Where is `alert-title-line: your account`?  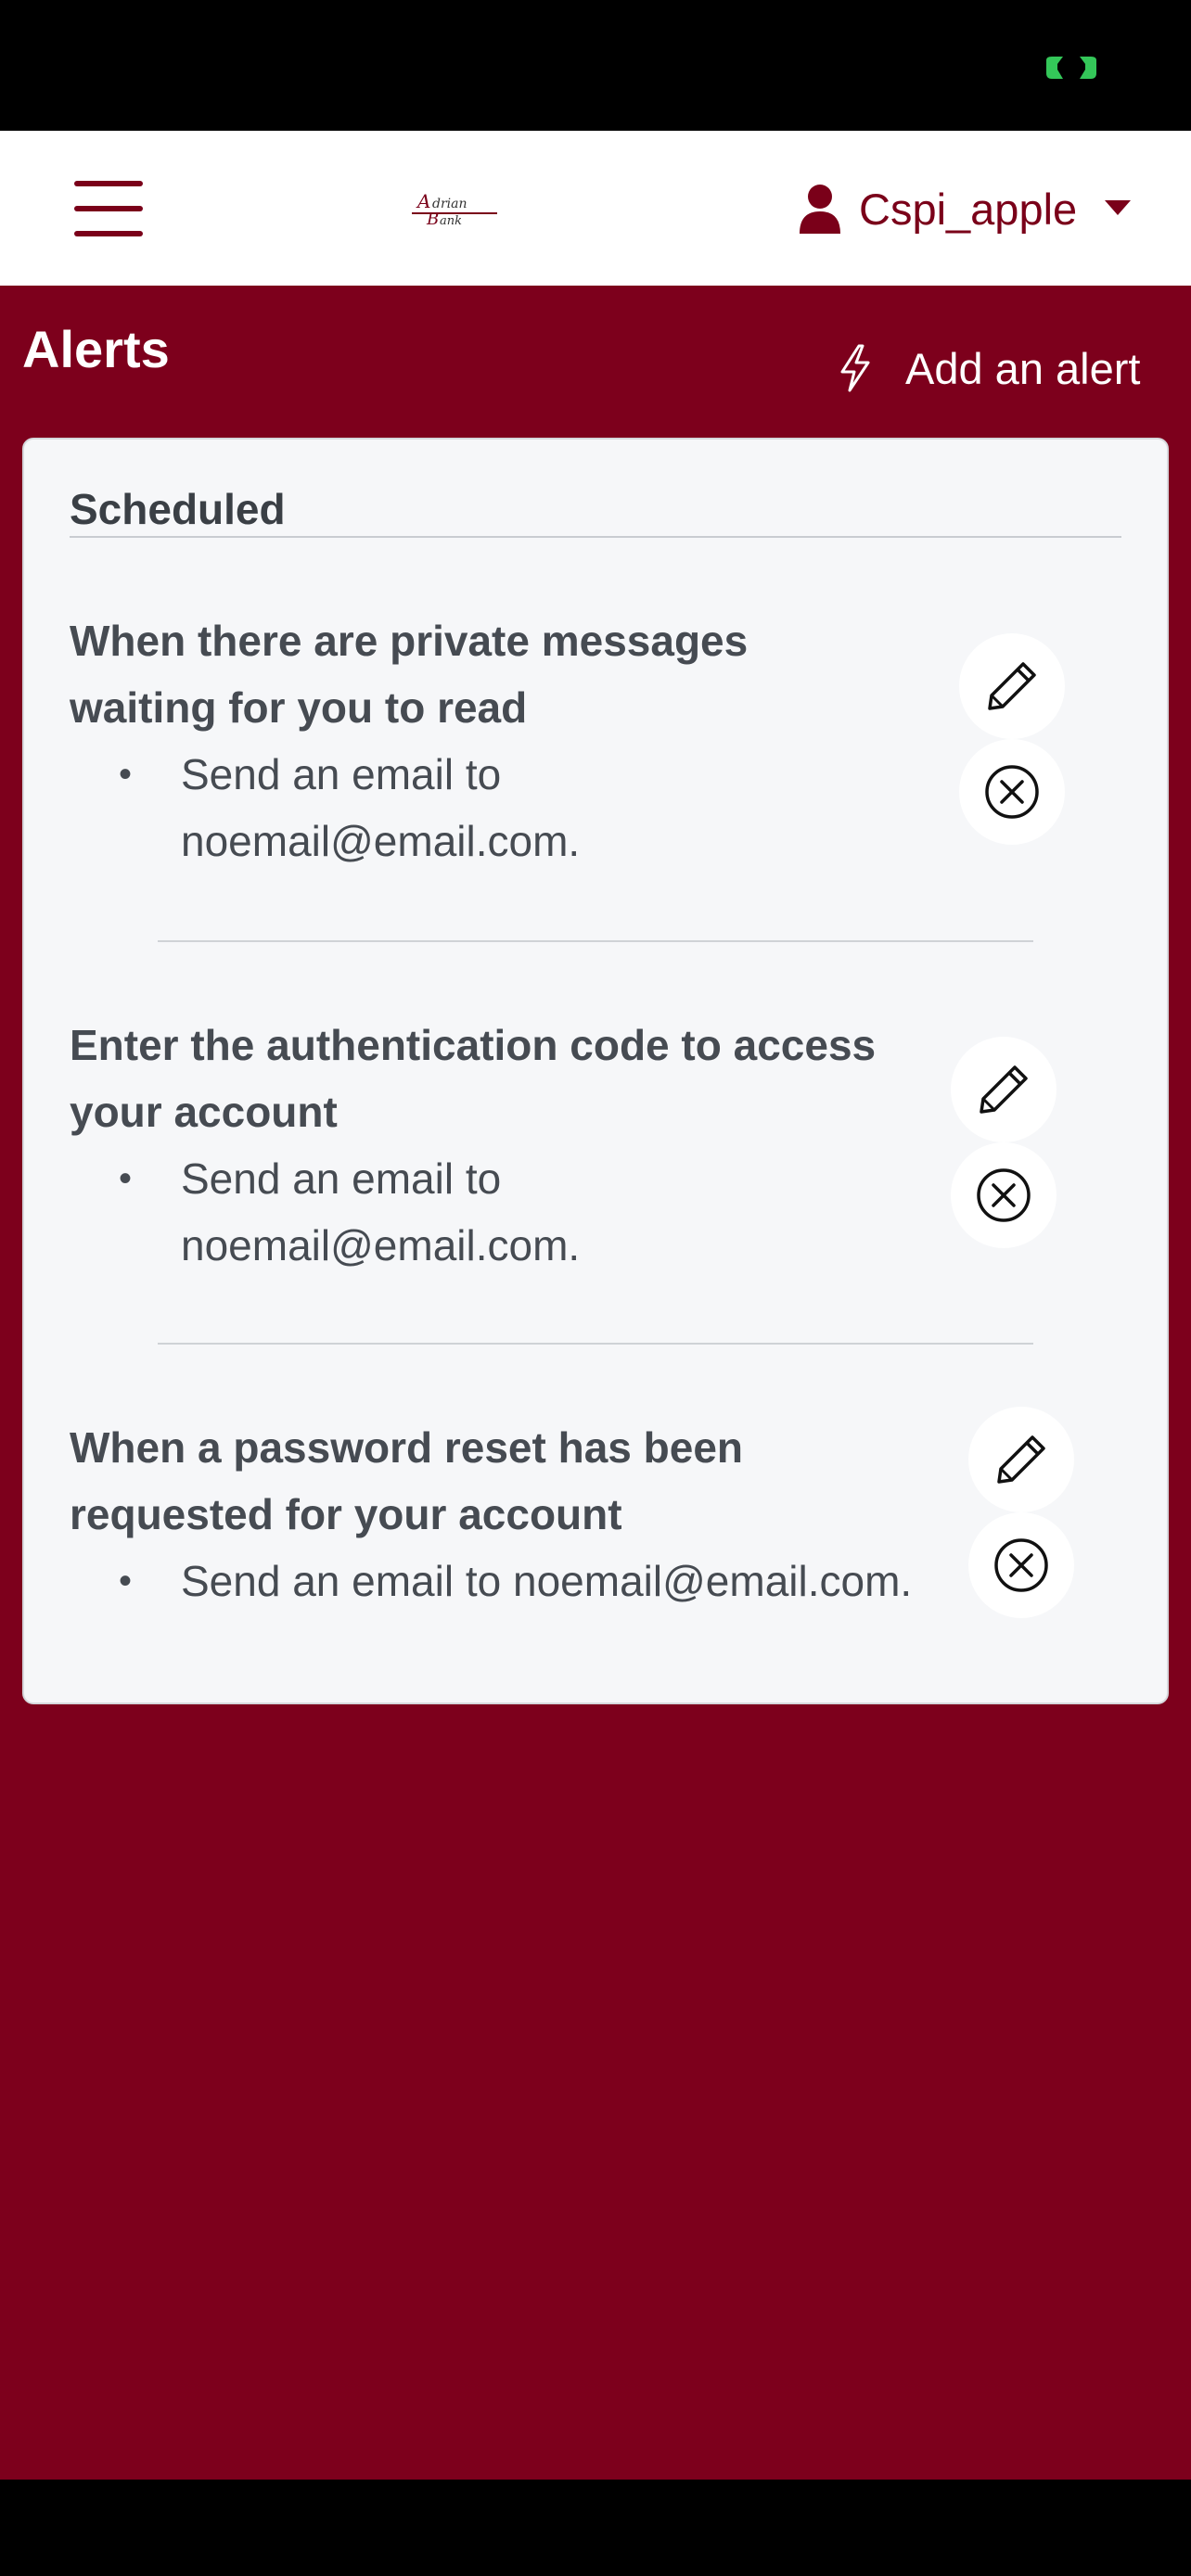
alert-title-line: your account is located at coordinates (204, 1112).